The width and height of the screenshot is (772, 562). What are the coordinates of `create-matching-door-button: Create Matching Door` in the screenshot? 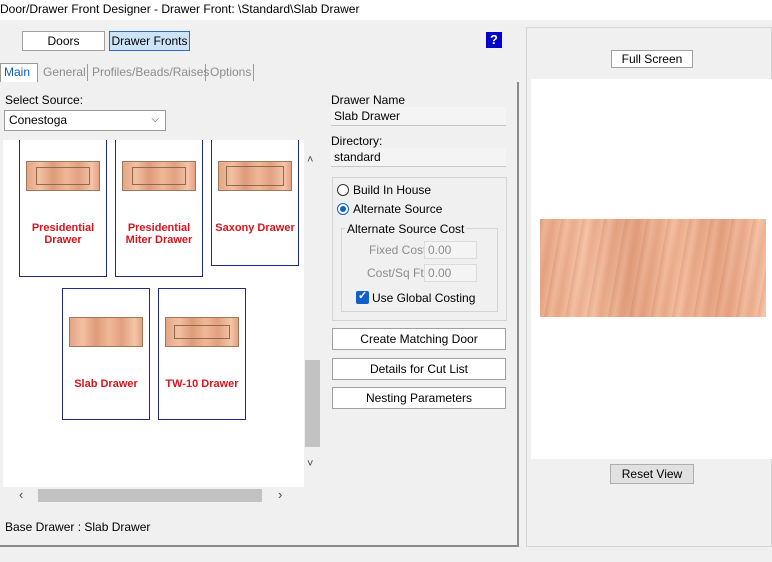 It's located at (419, 339).